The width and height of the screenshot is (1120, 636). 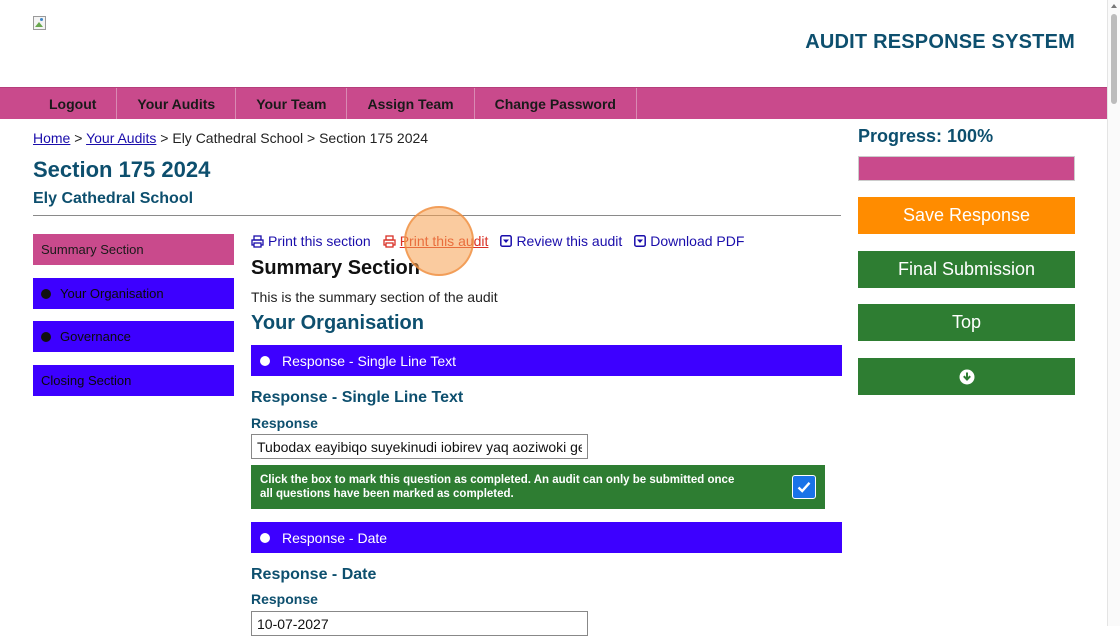 I want to click on completed-checkbox, so click(x=804, y=487).